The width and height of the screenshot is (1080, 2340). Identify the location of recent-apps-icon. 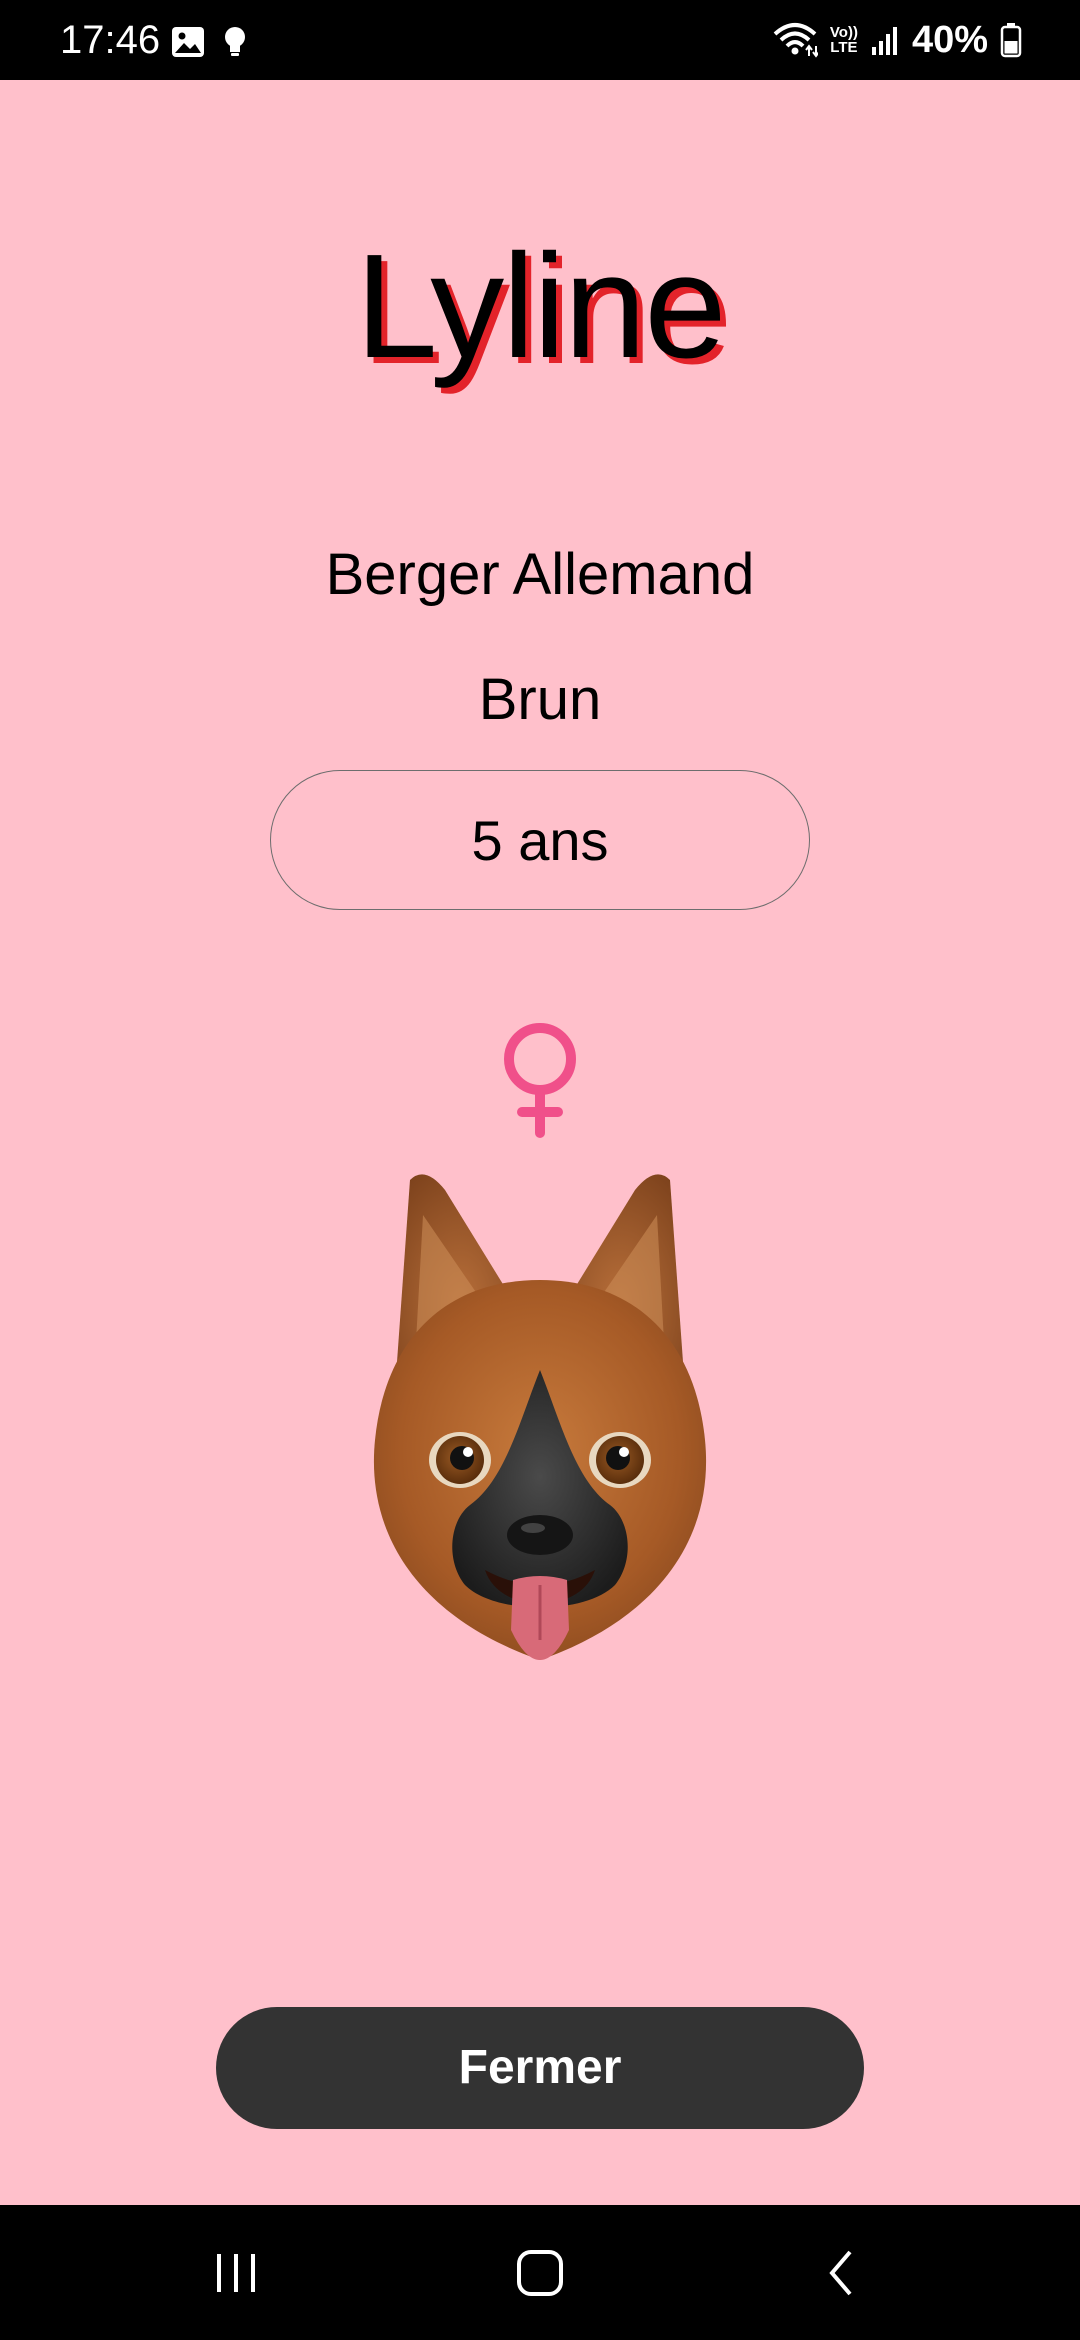
(236, 2272).